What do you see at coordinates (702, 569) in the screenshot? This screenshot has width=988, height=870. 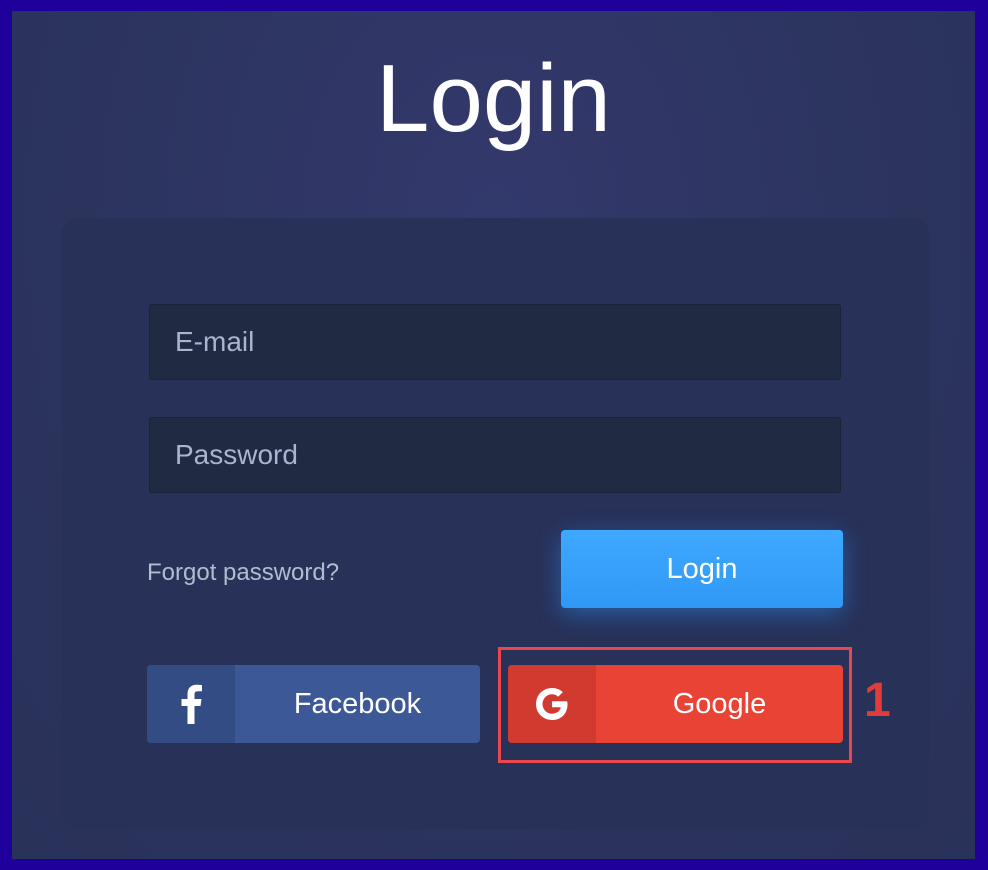 I see `login-button: Login` at bounding box center [702, 569].